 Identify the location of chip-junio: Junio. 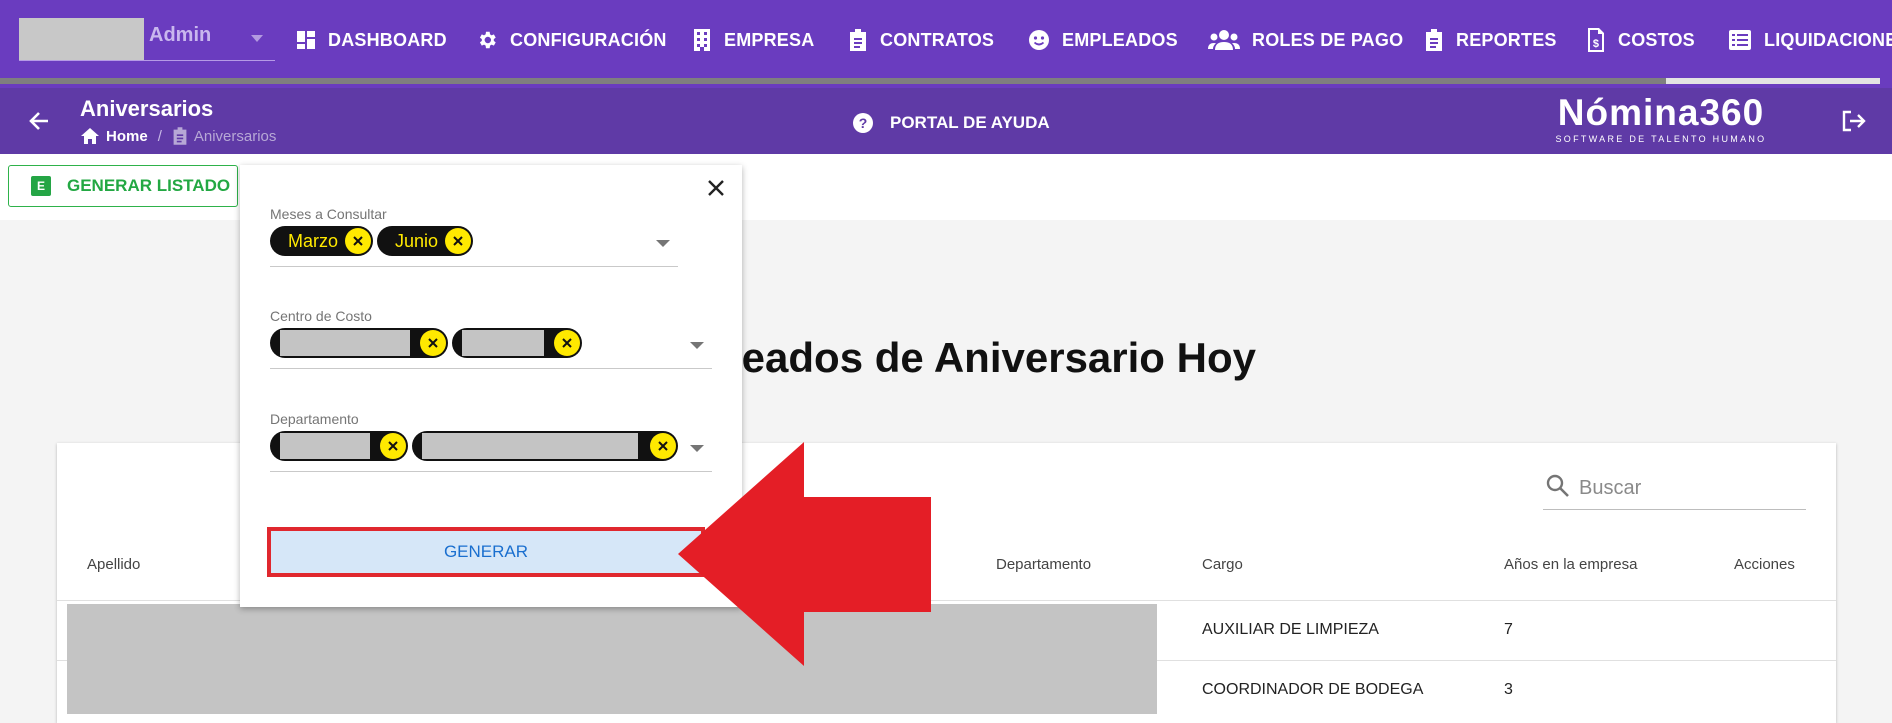
(425, 241).